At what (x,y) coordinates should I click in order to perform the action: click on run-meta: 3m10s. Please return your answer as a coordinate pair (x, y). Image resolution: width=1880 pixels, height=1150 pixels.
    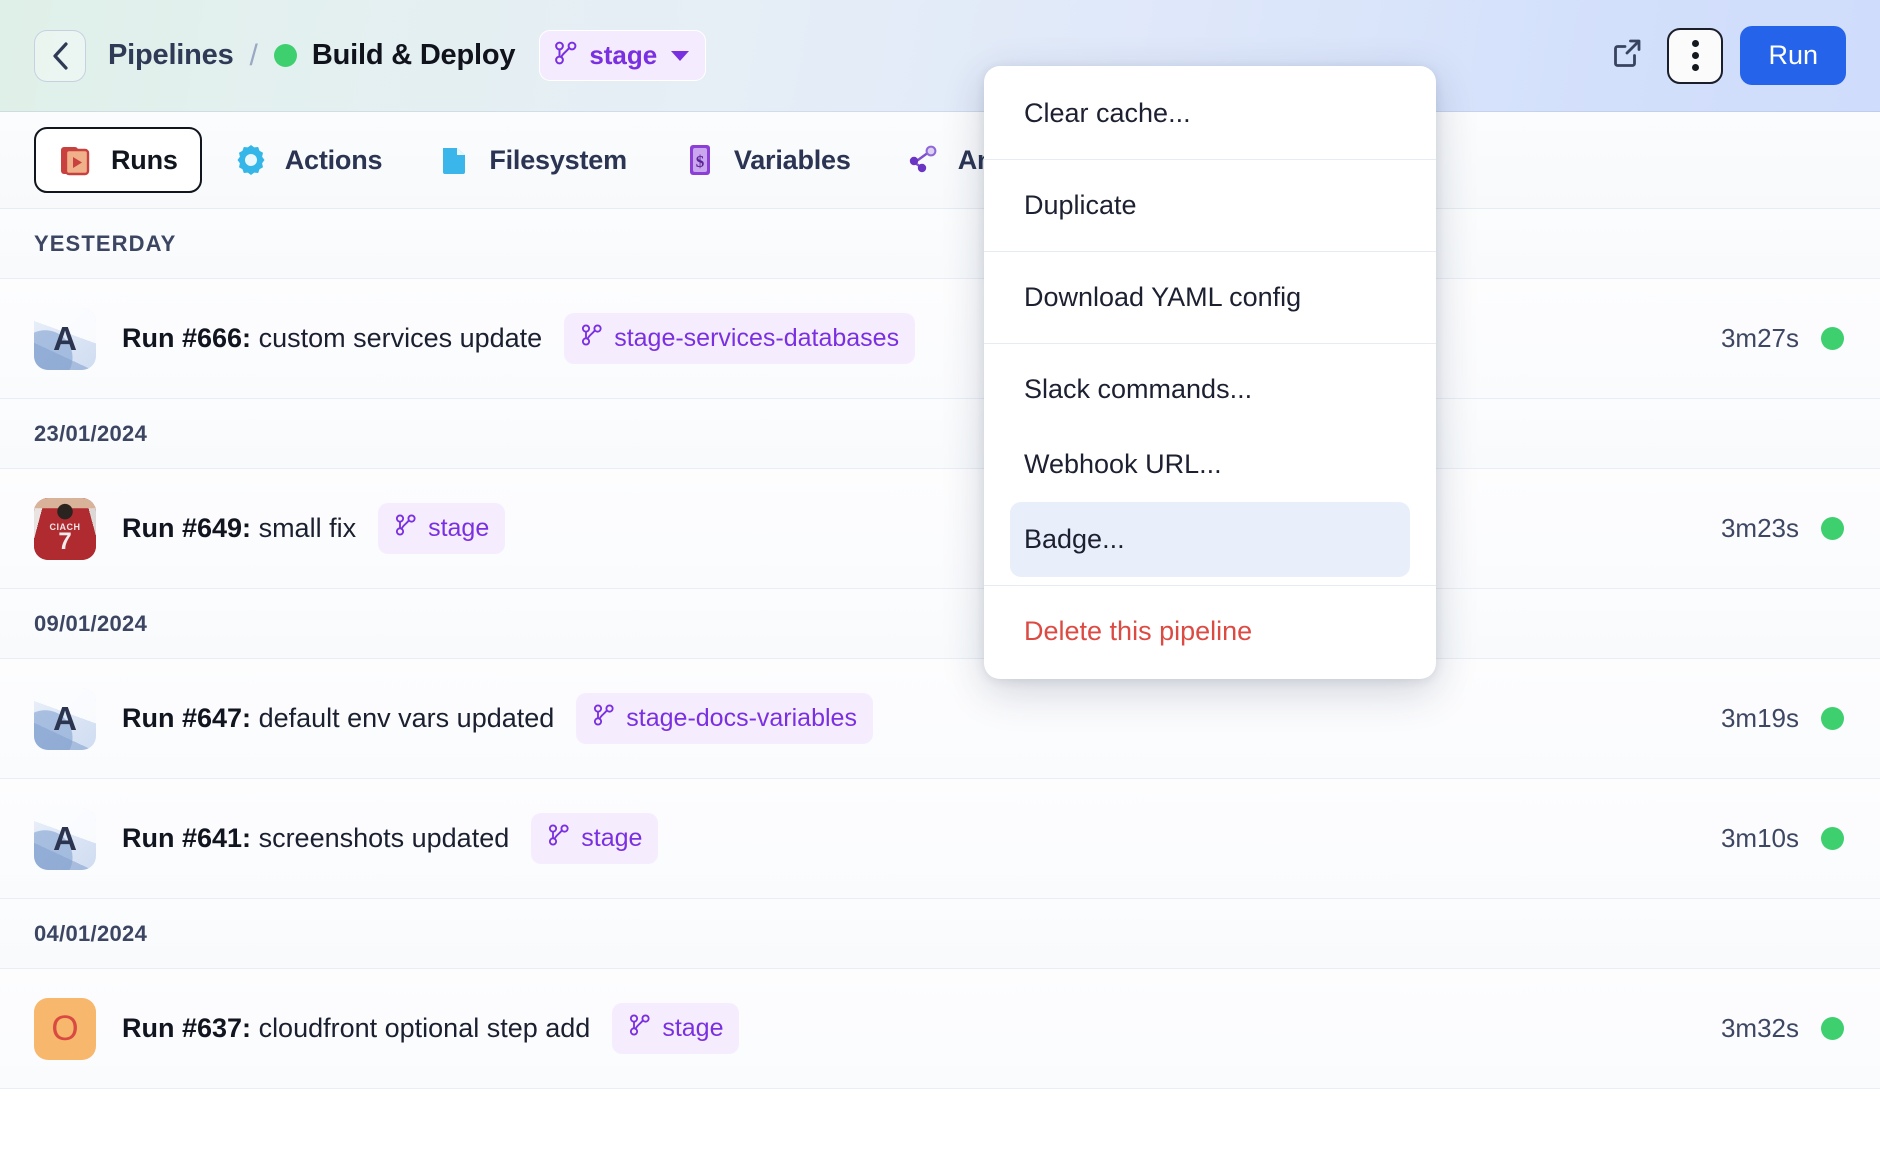
    Looking at the image, I should click on (1782, 838).